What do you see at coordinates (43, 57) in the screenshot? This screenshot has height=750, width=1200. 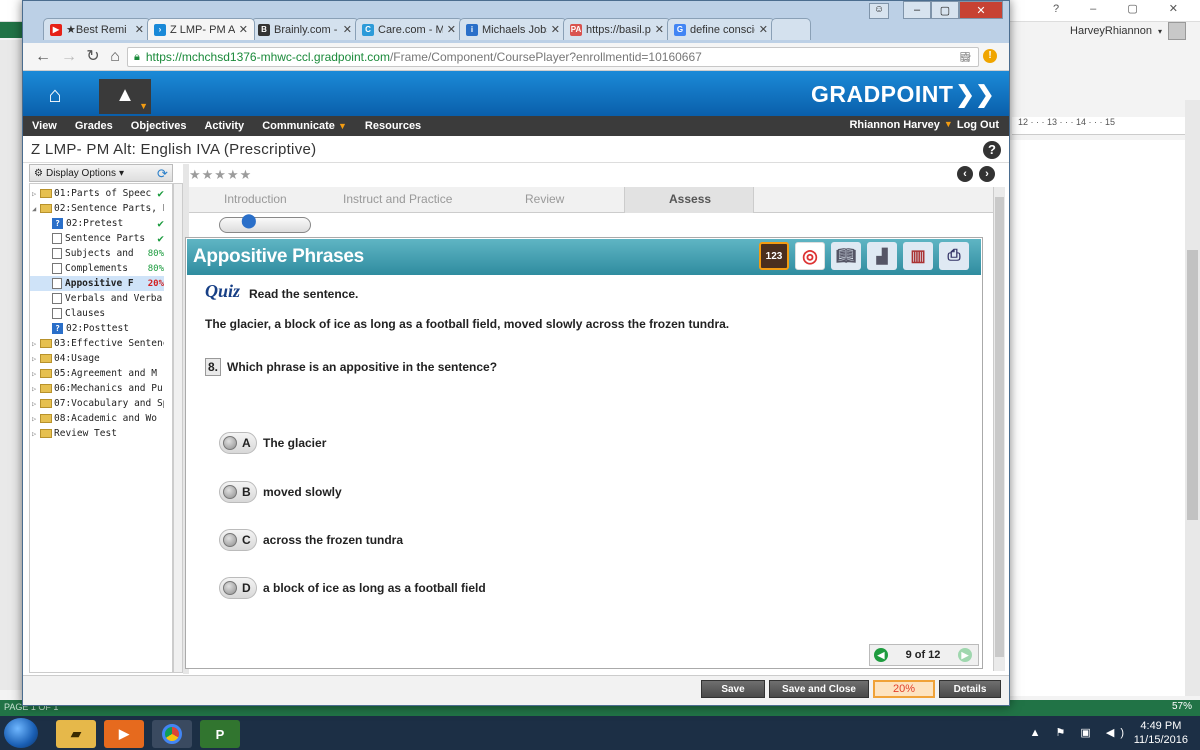 I see `back-icon: ←` at bounding box center [43, 57].